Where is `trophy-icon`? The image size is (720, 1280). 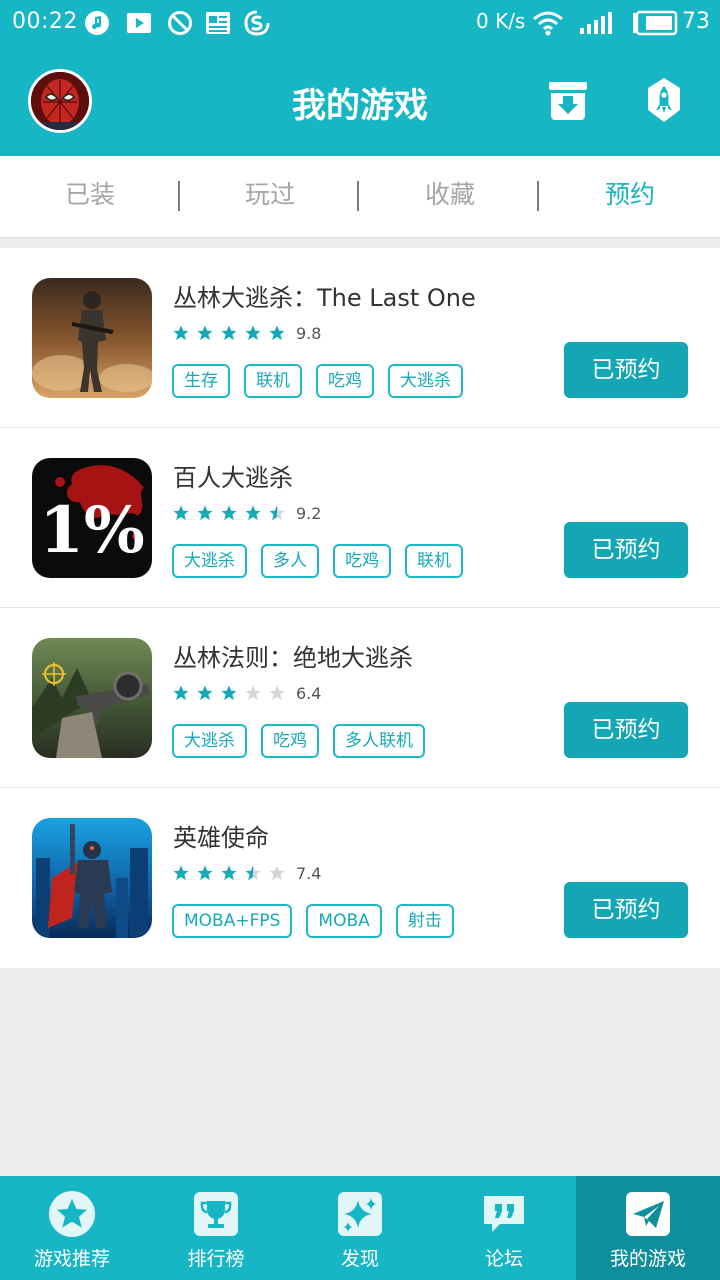
trophy-icon is located at coordinates (216, 1214).